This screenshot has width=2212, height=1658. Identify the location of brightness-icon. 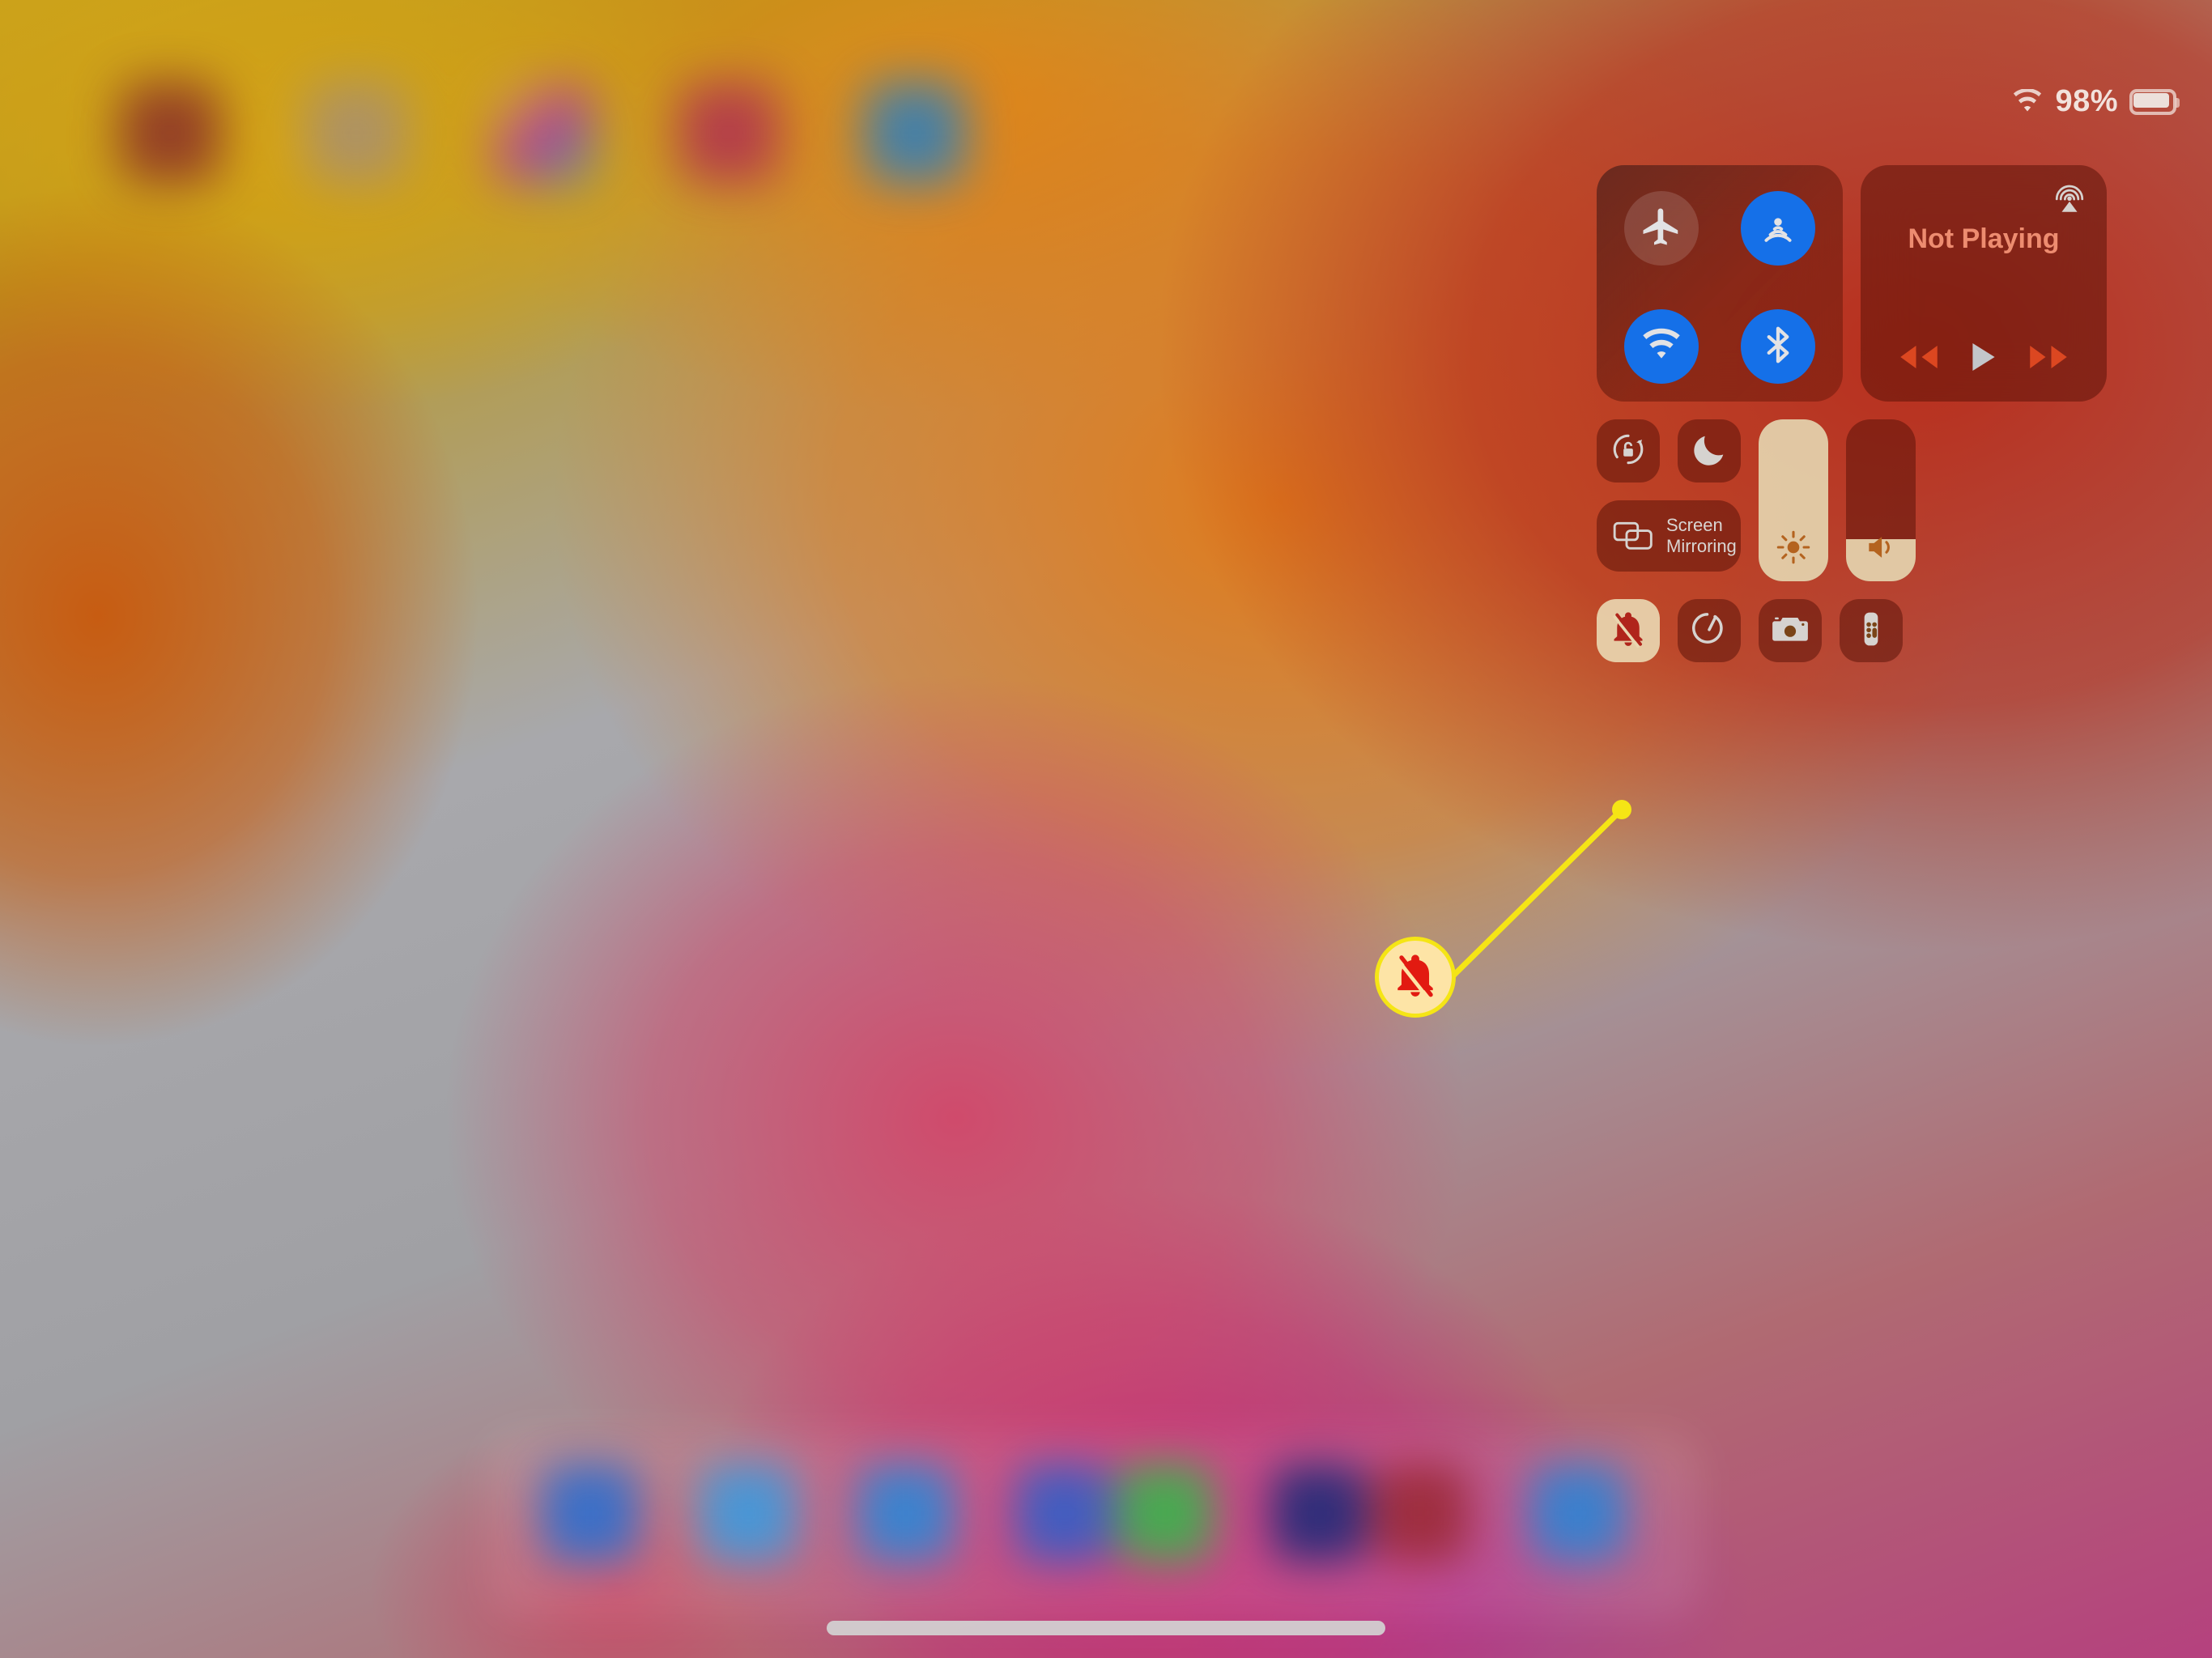
(1794, 547).